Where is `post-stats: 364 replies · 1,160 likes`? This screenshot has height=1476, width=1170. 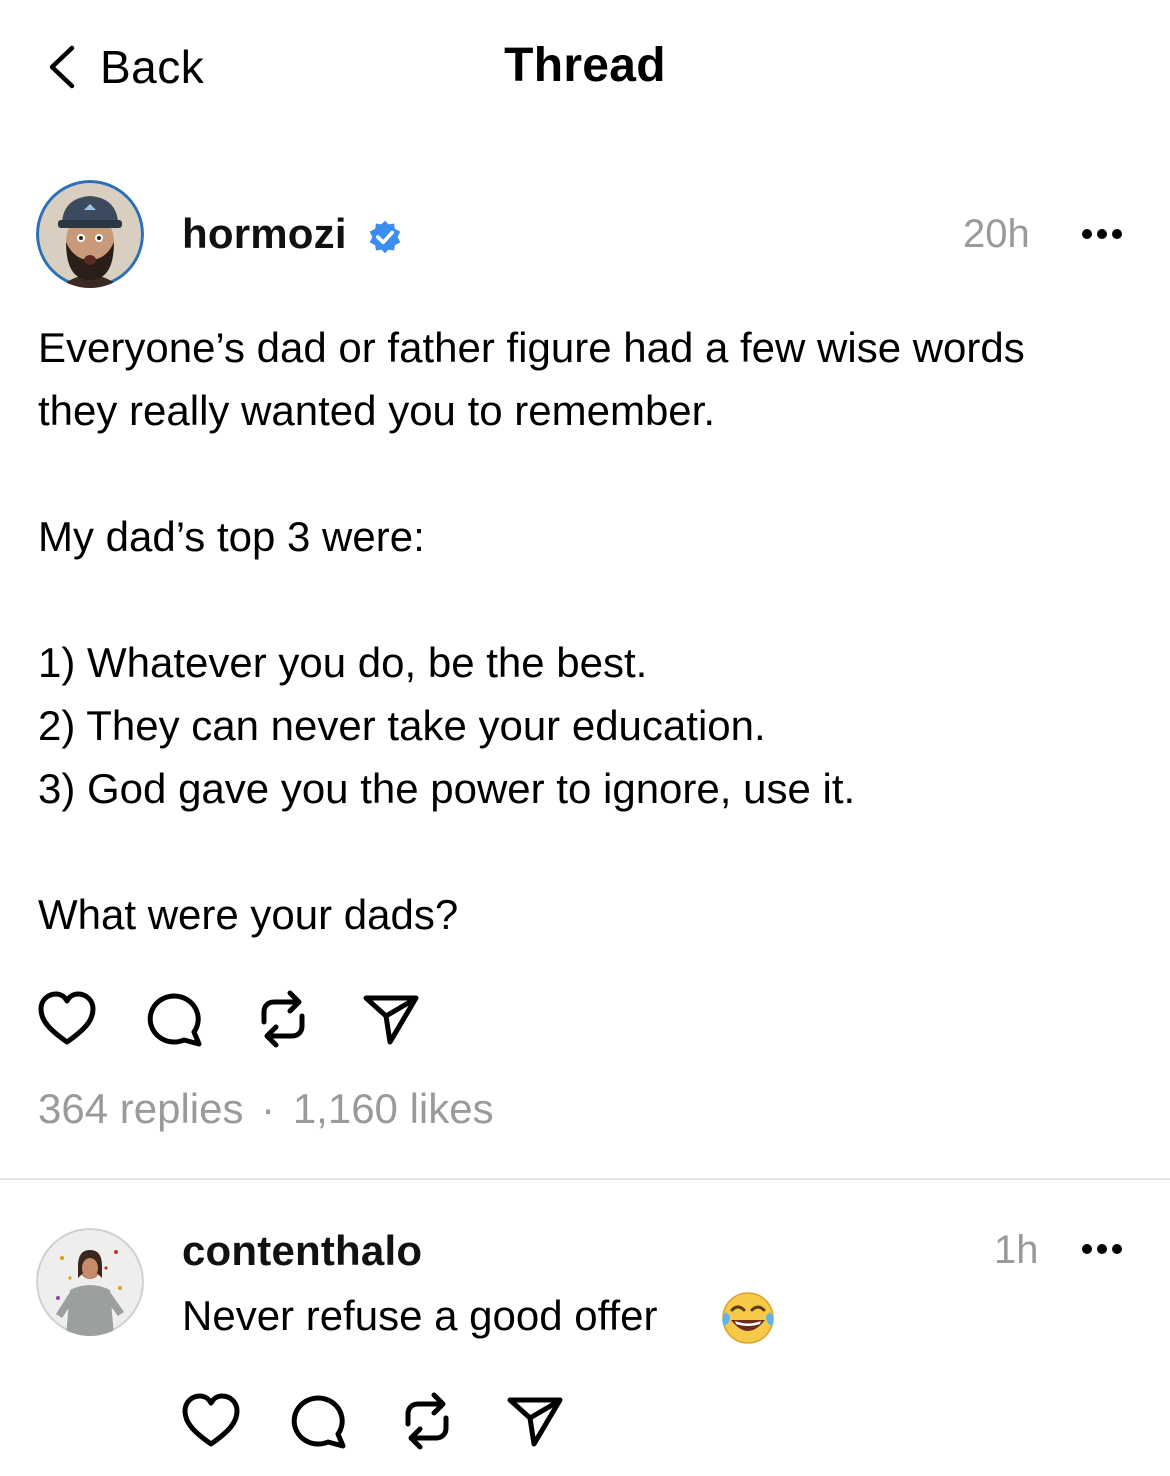
post-stats: 364 replies · 1,160 likes is located at coordinates (266, 1109).